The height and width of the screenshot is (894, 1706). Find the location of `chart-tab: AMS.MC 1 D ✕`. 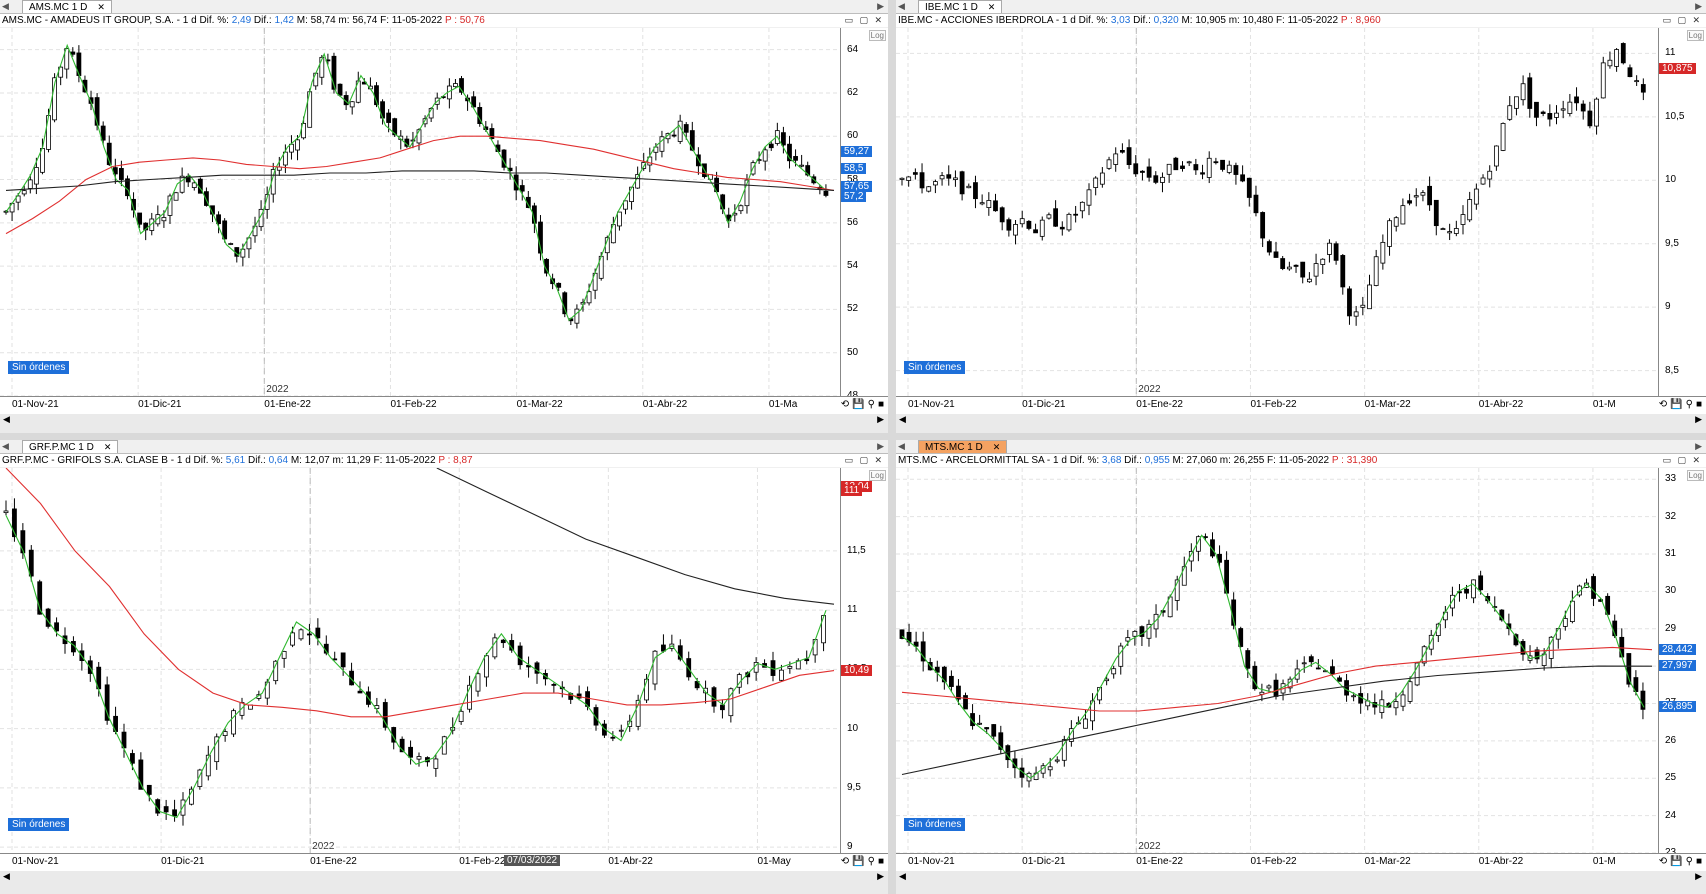

chart-tab: AMS.MC 1 D ✕ is located at coordinates (67, 6).